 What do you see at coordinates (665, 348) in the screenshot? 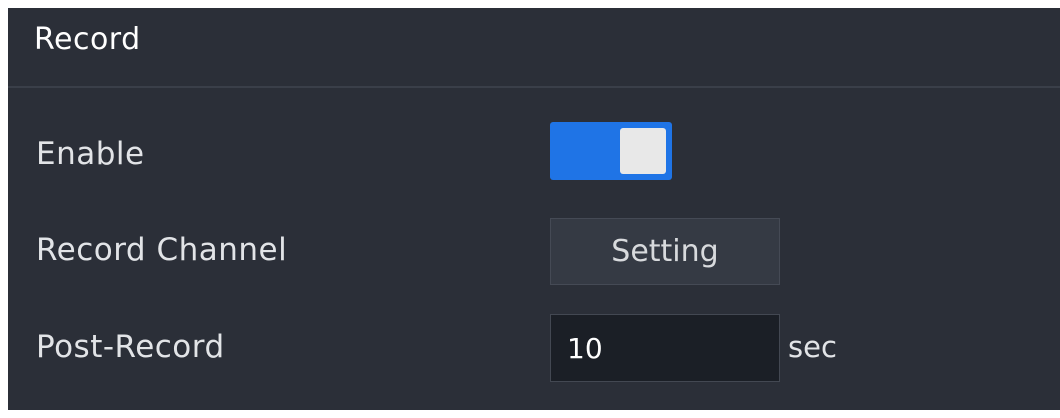
I see `post-record-input` at bounding box center [665, 348].